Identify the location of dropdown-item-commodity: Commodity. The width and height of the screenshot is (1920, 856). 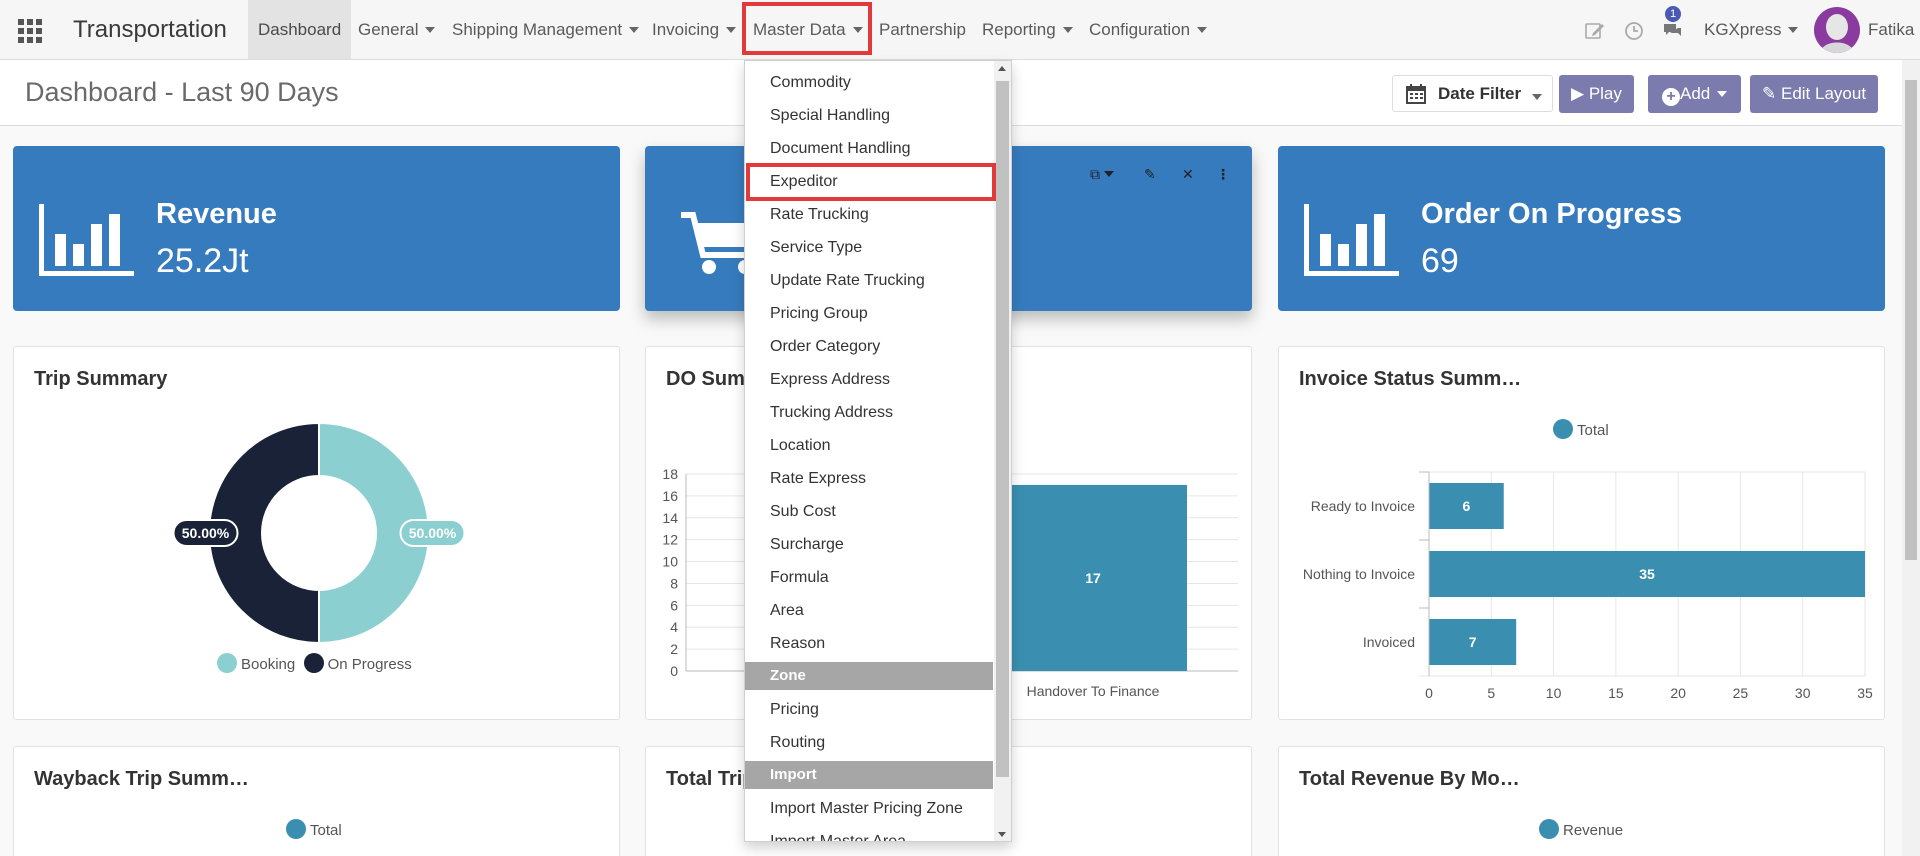
(869, 82).